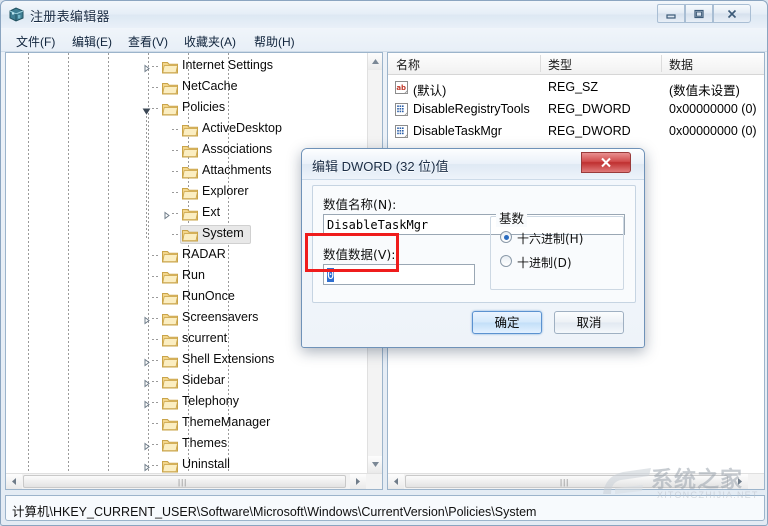  Describe the element at coordinates (380, 166) in the screenshot. I see `dialog-title: 编辑 DWORD (32 位)值` at that location.